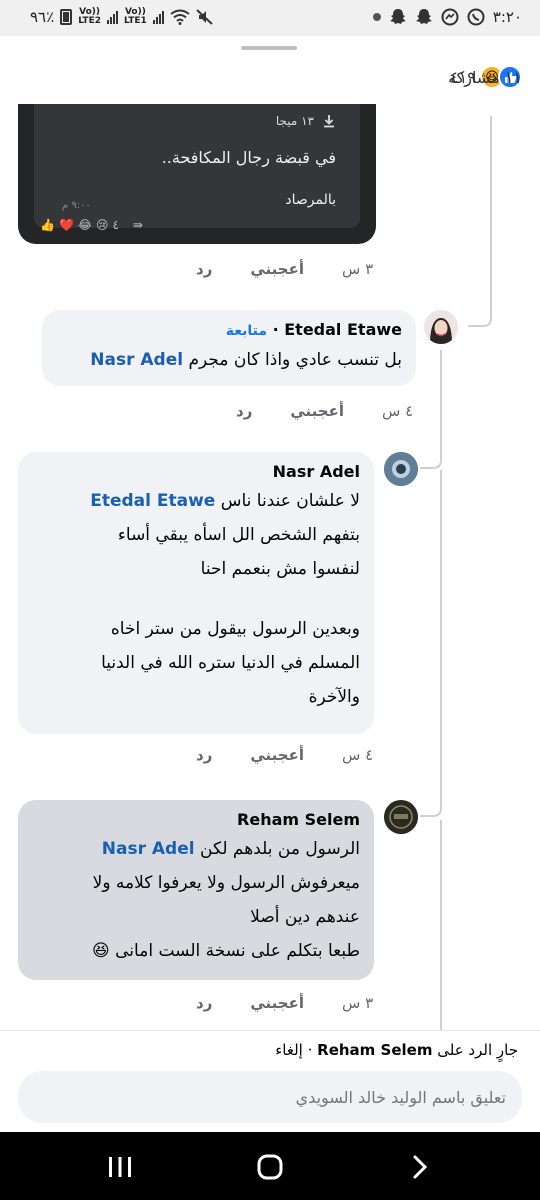 The image size is (540, 1200). I want to click on comment-text: وبعدين الرسول بيقول من ستر اخاه, so click(235, 629).